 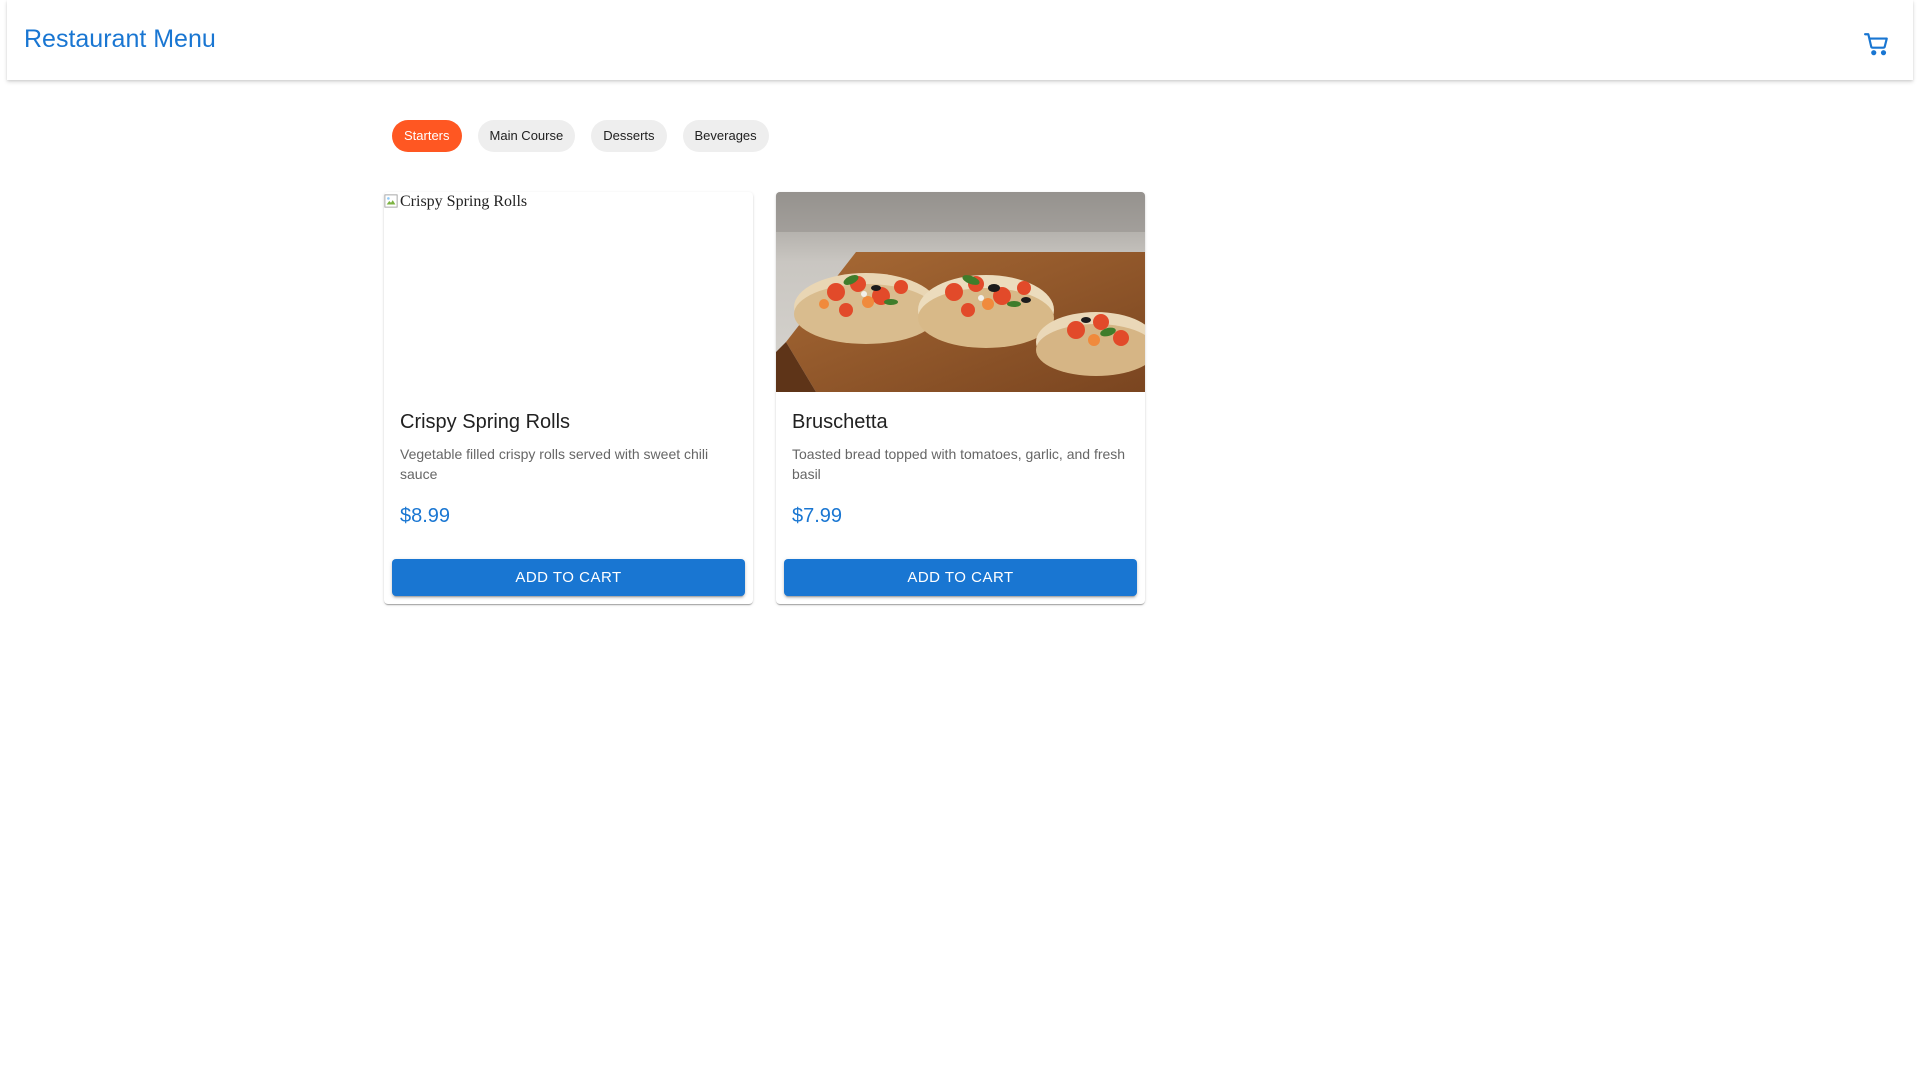 I want to click on cart-button, so click(x=1877, y=44).